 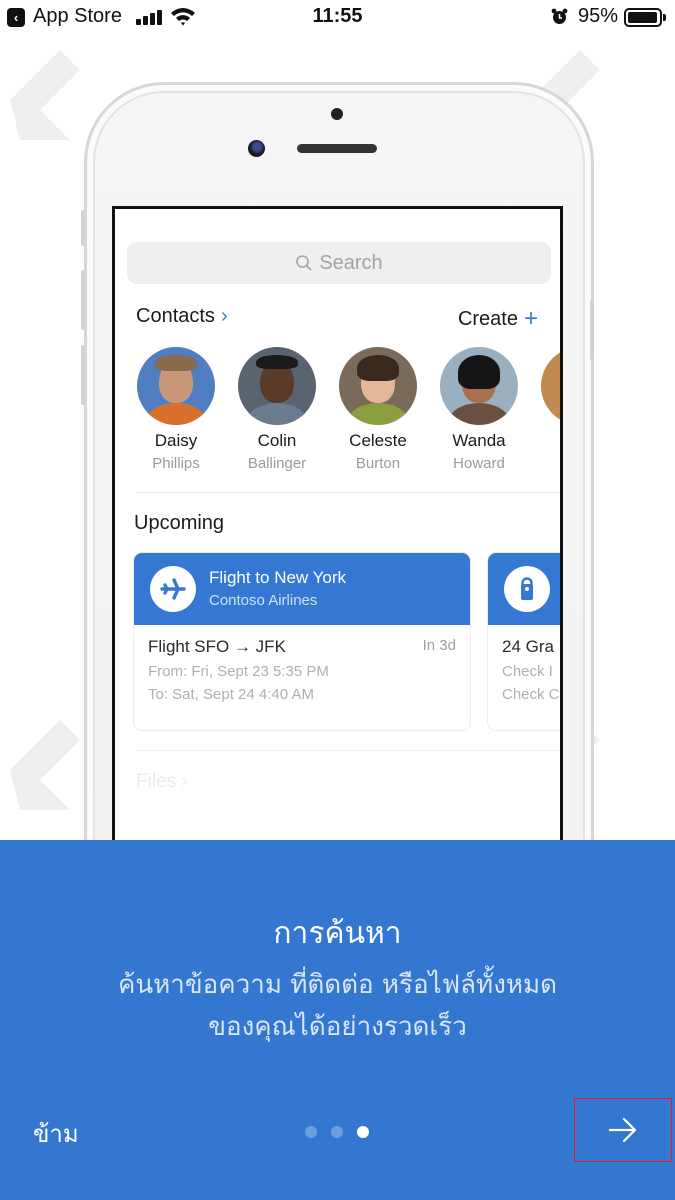 I want to click on skip-button: ข้าม, so click(x=56, y=1133).